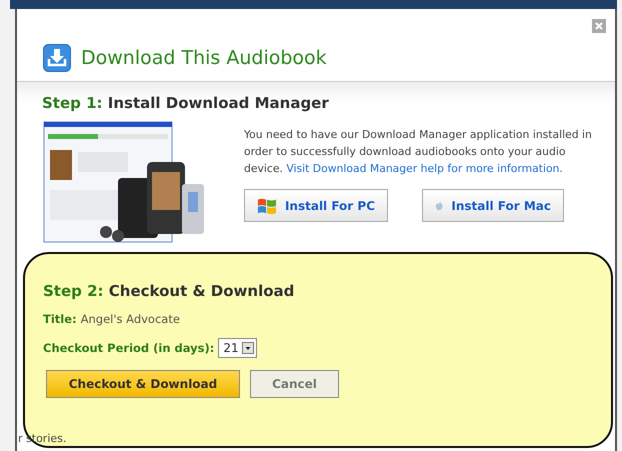 The image size is (622, 451). Describe the element at coordinates (73, 291) in the screenshot. I see `step-label: Step 2:` at that location.